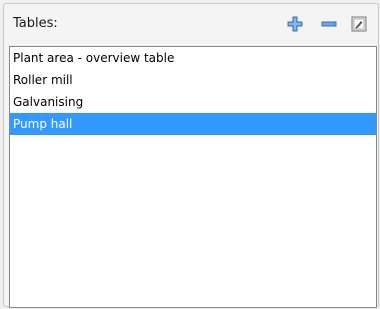  Describe the element at coordinates (193, 124) in the screenshot. I see `table-list-item-selected: Pump hall` at that location.